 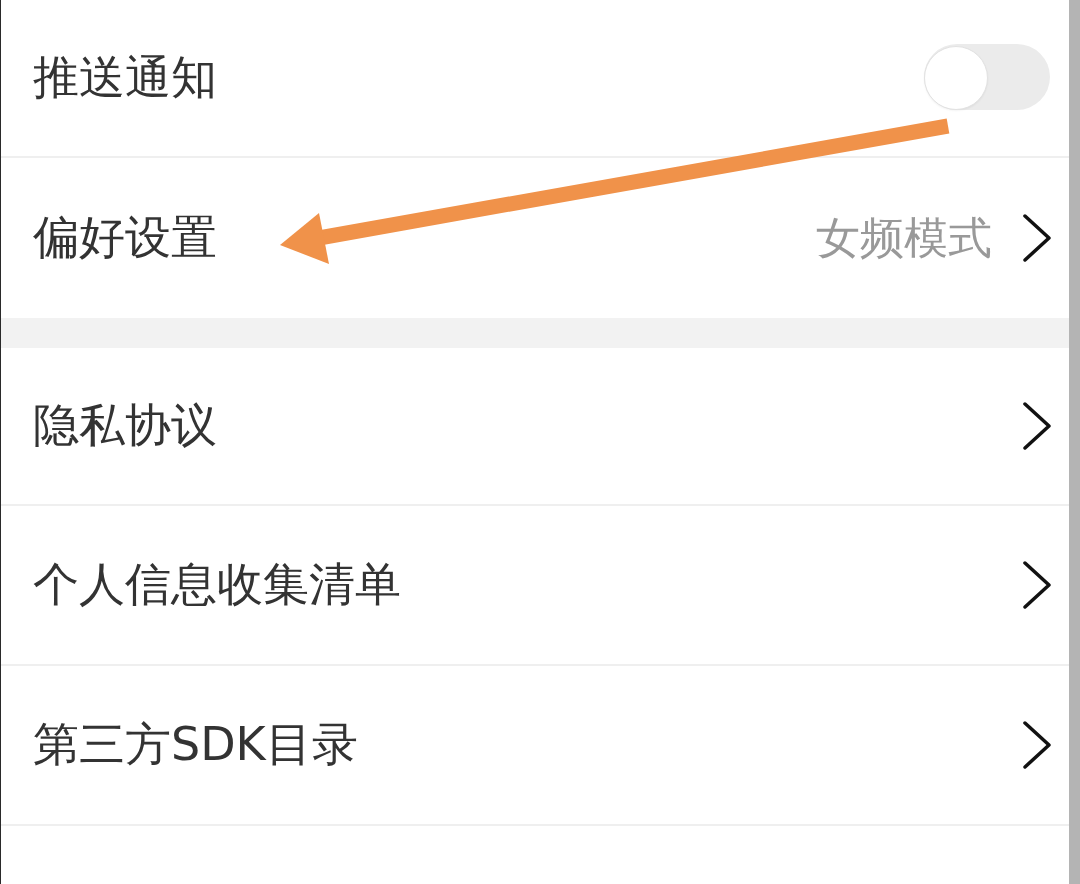 What do you see at coordinates (125, 238) in the screenshot?
I see `setting-label: 偏好设置` at bounding box center [125, 238].